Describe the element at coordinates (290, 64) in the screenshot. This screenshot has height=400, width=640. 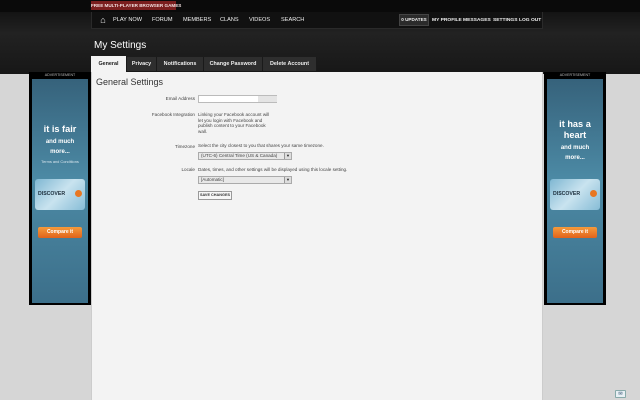
I see `tab-delete-account: Delete Account` at that location.